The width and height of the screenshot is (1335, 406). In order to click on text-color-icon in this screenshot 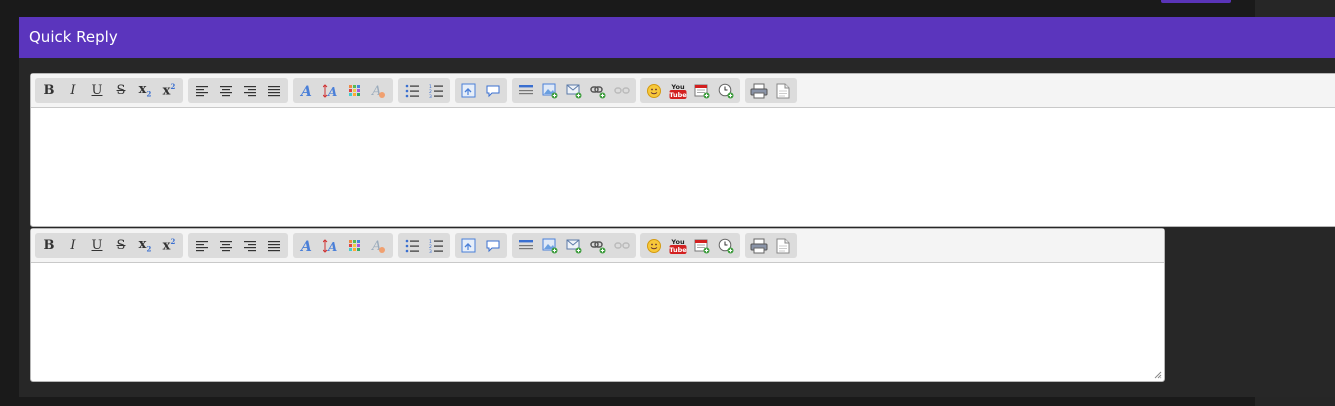, I will do `click(355, 246)`.